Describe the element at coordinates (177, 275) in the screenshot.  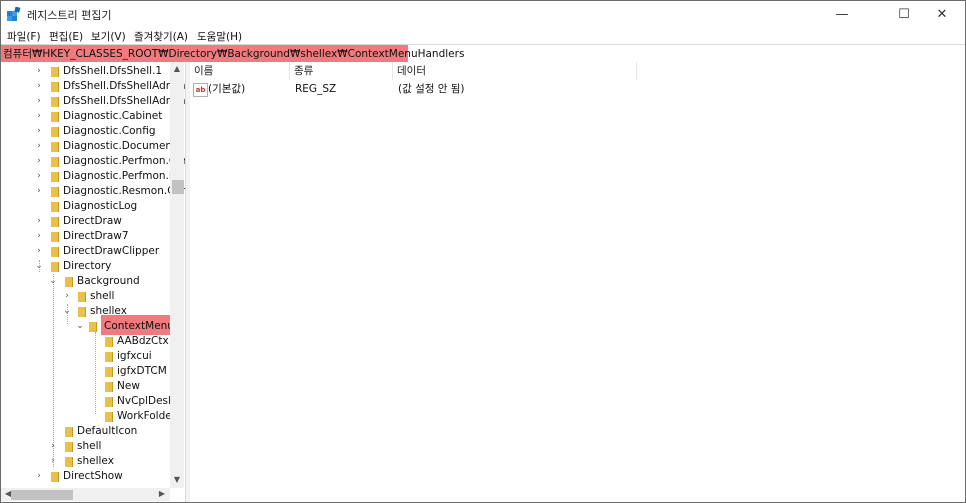
I see `tree-vertical-scrollbar` at that location.